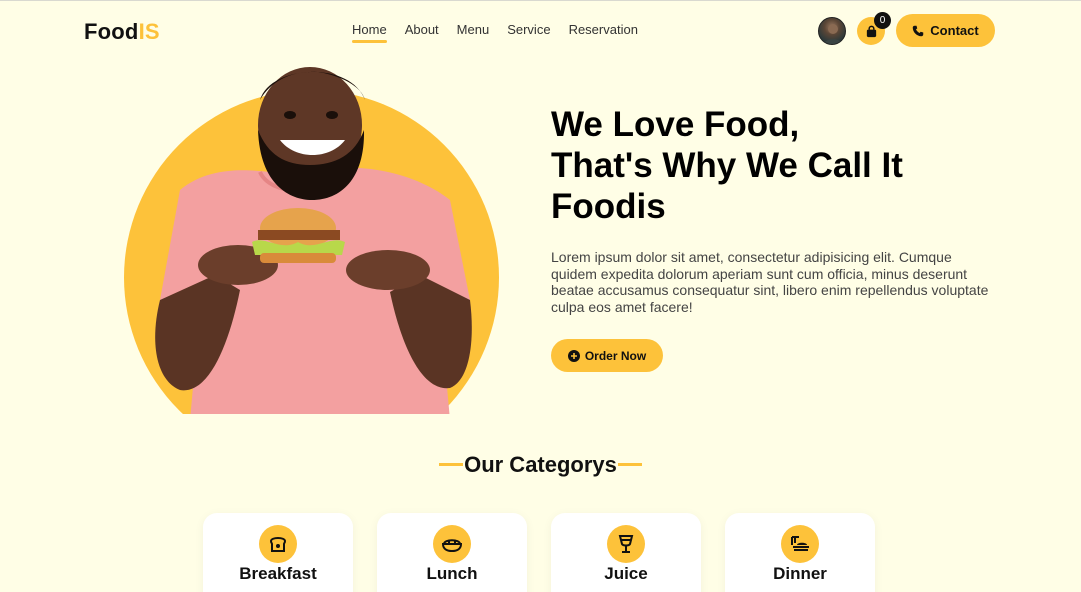 The image size is (1081, 592). I want to click on category-card-breakfast: Breakfast, so click(278, 552).